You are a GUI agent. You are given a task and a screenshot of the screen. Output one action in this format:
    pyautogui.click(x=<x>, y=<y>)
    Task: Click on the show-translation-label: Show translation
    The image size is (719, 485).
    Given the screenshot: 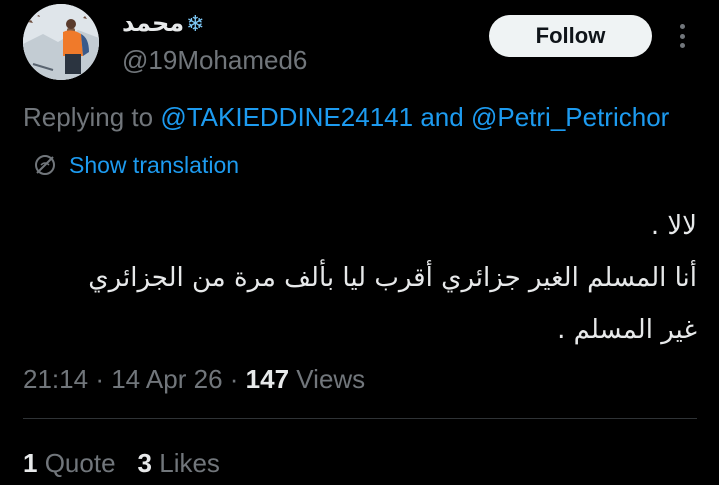 What is the action you would take?
    pyautogui.click(x=154, y=165)
    